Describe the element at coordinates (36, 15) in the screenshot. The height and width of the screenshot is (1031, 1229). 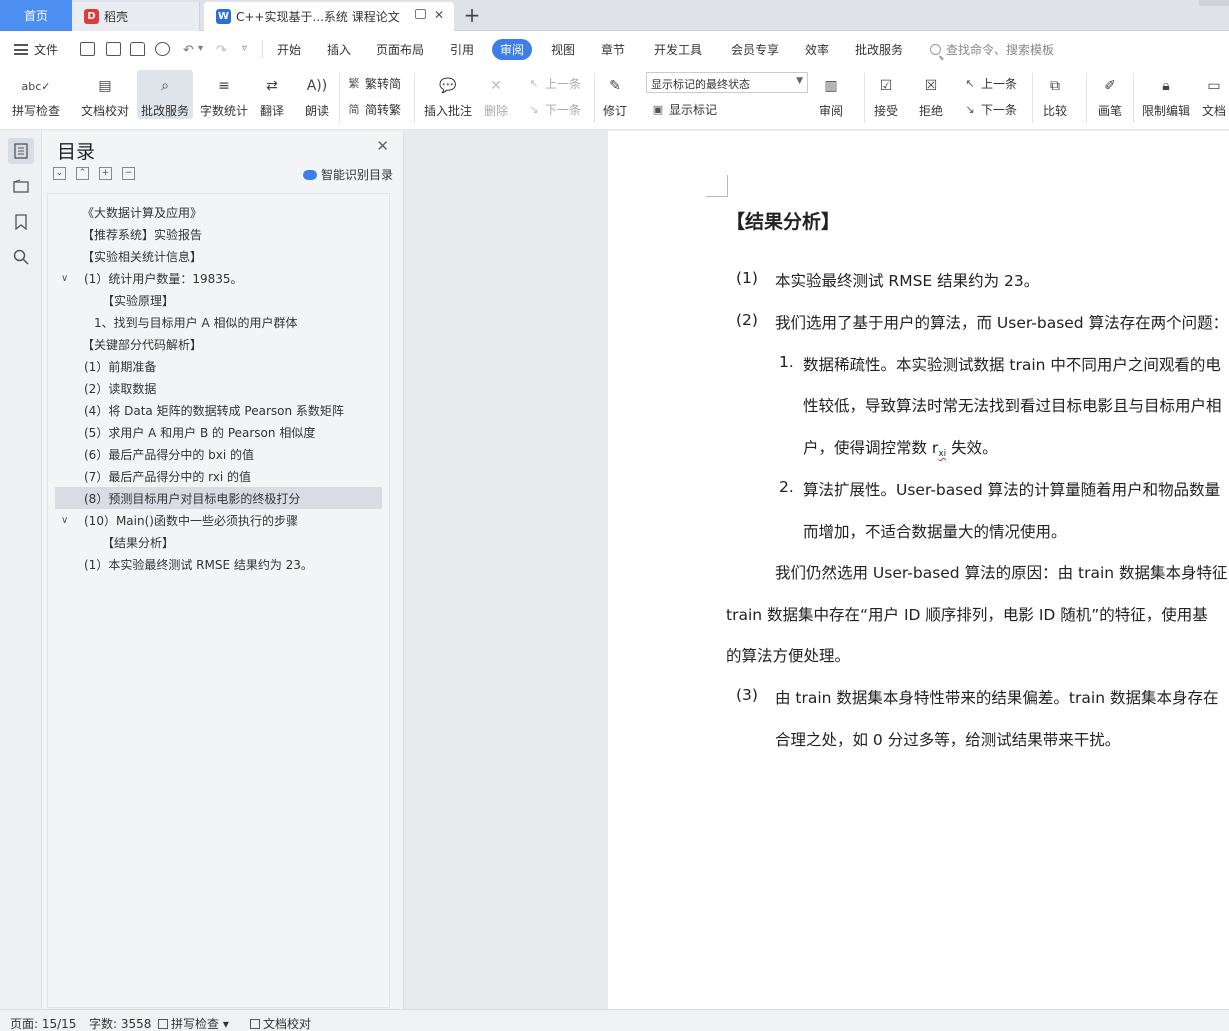
I see `tab-home: 首页` at that location.